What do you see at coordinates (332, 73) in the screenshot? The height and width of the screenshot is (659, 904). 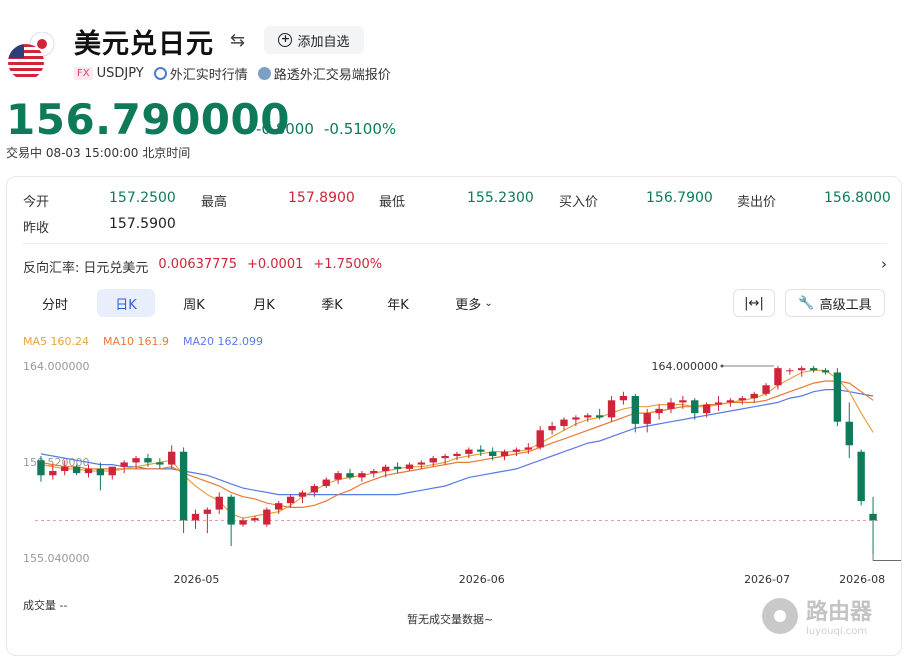 I see `reuters-link: 路透外汇交易端报价` at bounding box center [332, 73].